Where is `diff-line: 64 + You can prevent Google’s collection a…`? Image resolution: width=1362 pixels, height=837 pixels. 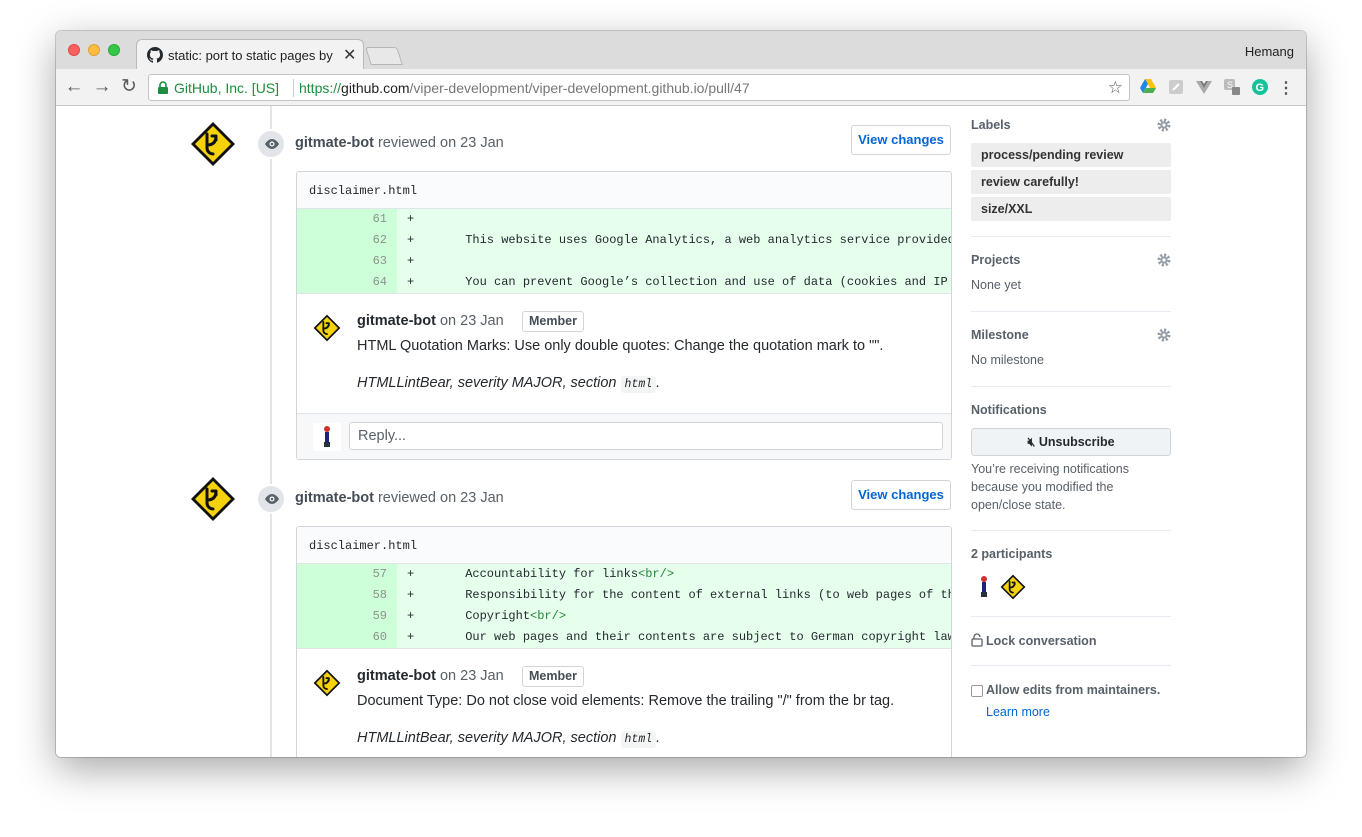
diff-line: 64 + You can prevent Google’s collection a… is located at coordinates (624, 282).